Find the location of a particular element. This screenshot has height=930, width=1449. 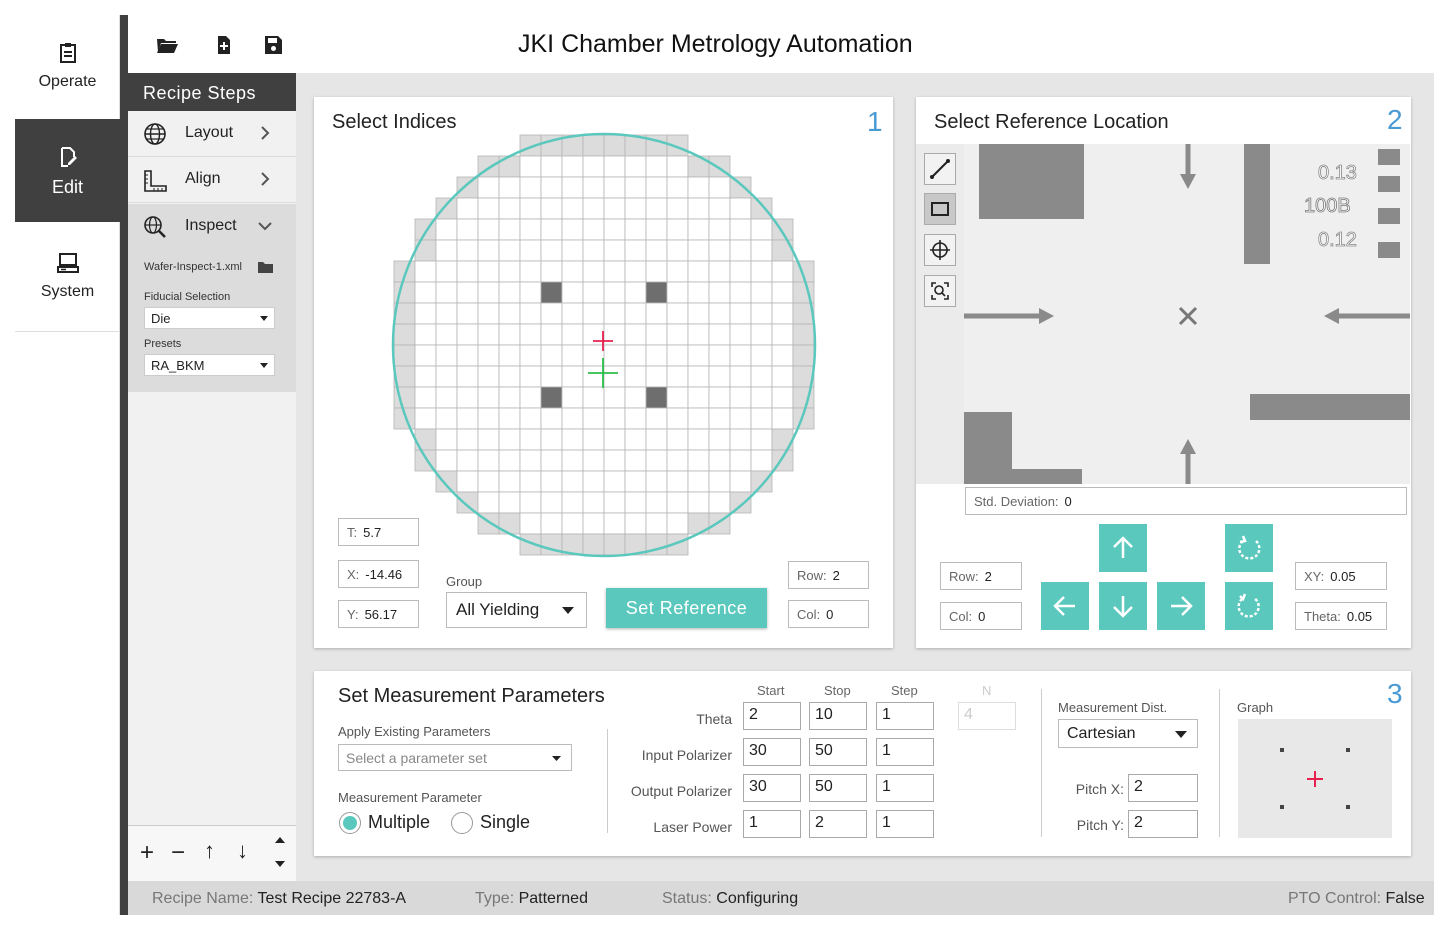

radio-multiple: Multiple is located at coordinates (393, 823).